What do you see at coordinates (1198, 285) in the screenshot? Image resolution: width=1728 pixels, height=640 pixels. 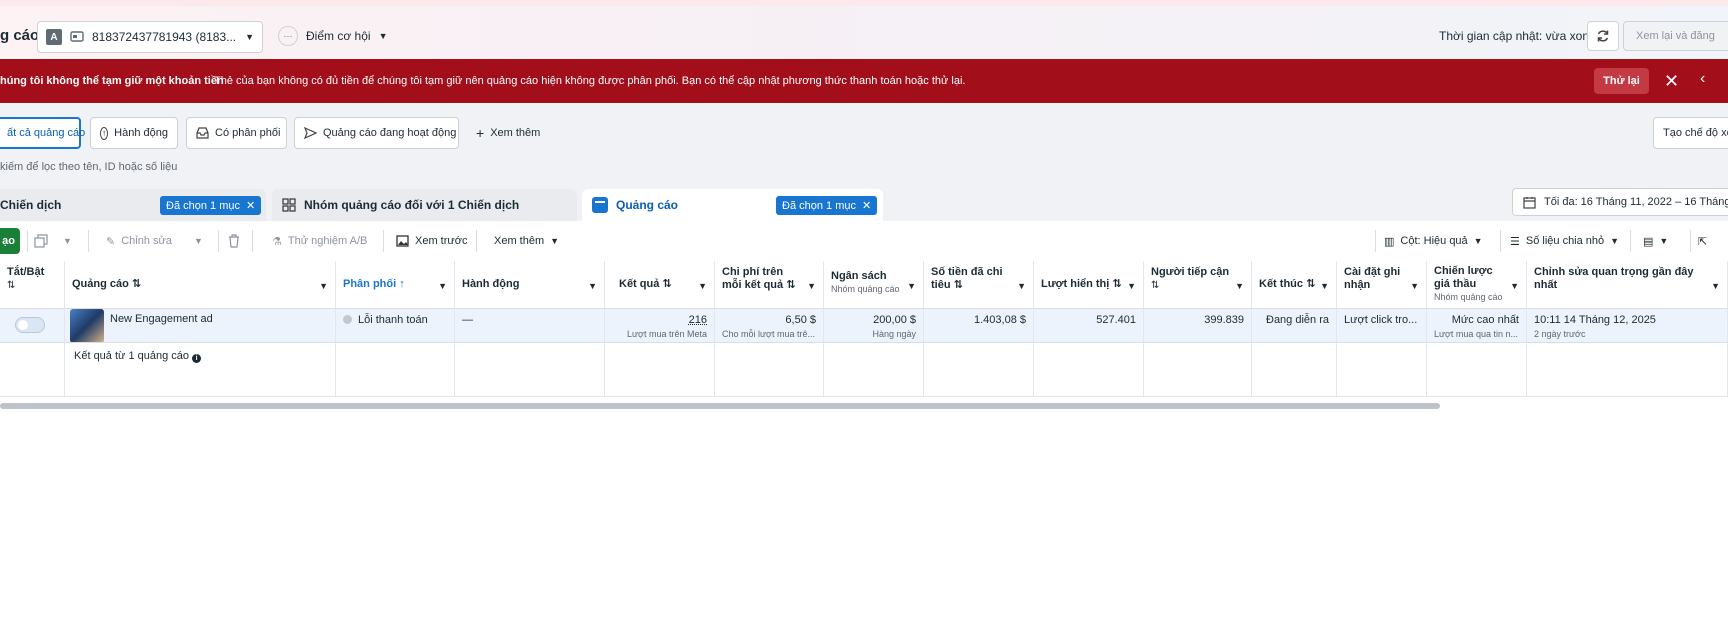 I see `col-header-reach: Người tiếp cận ⇅ ▼` at bounding box center [1198, 285].